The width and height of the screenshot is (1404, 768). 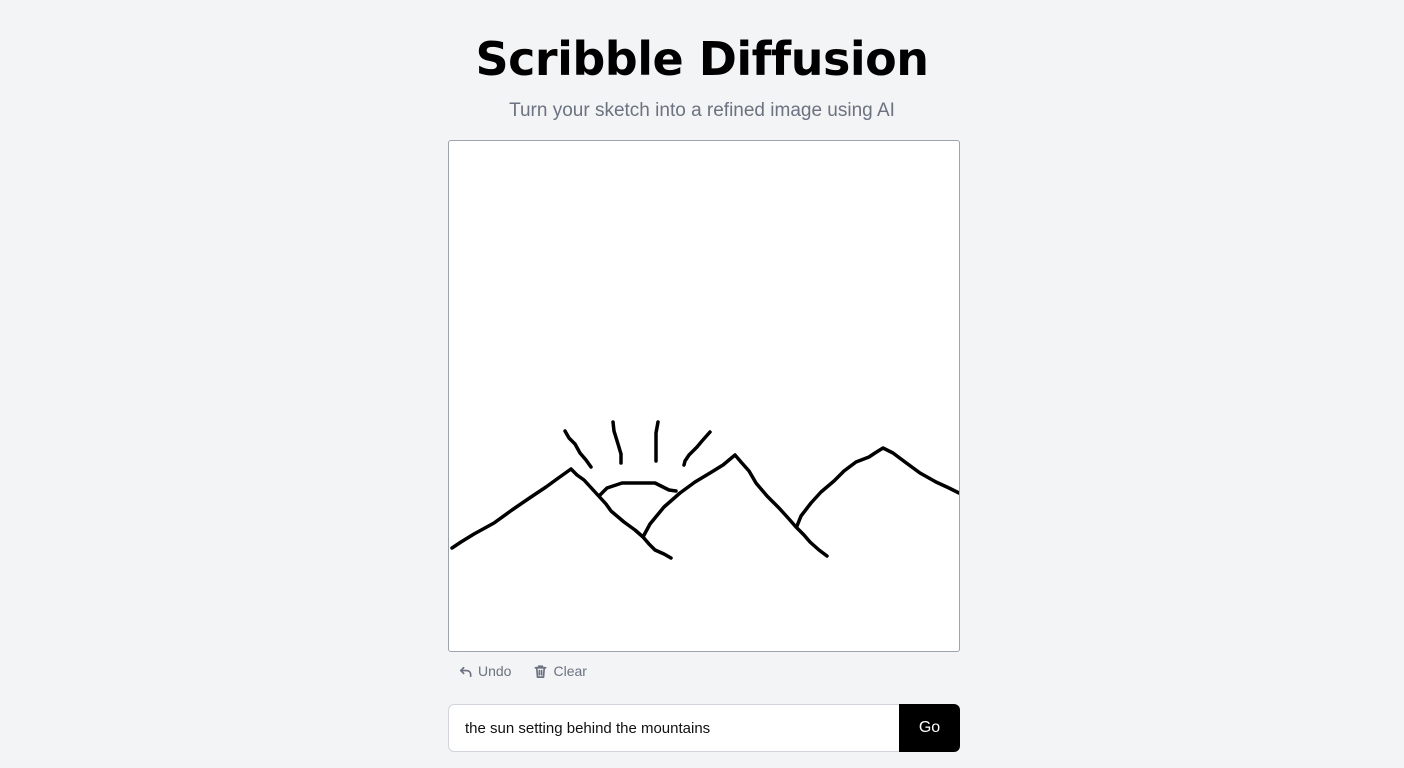 I want to click on stroke-middle-mountain, so click(x=735, y=505).